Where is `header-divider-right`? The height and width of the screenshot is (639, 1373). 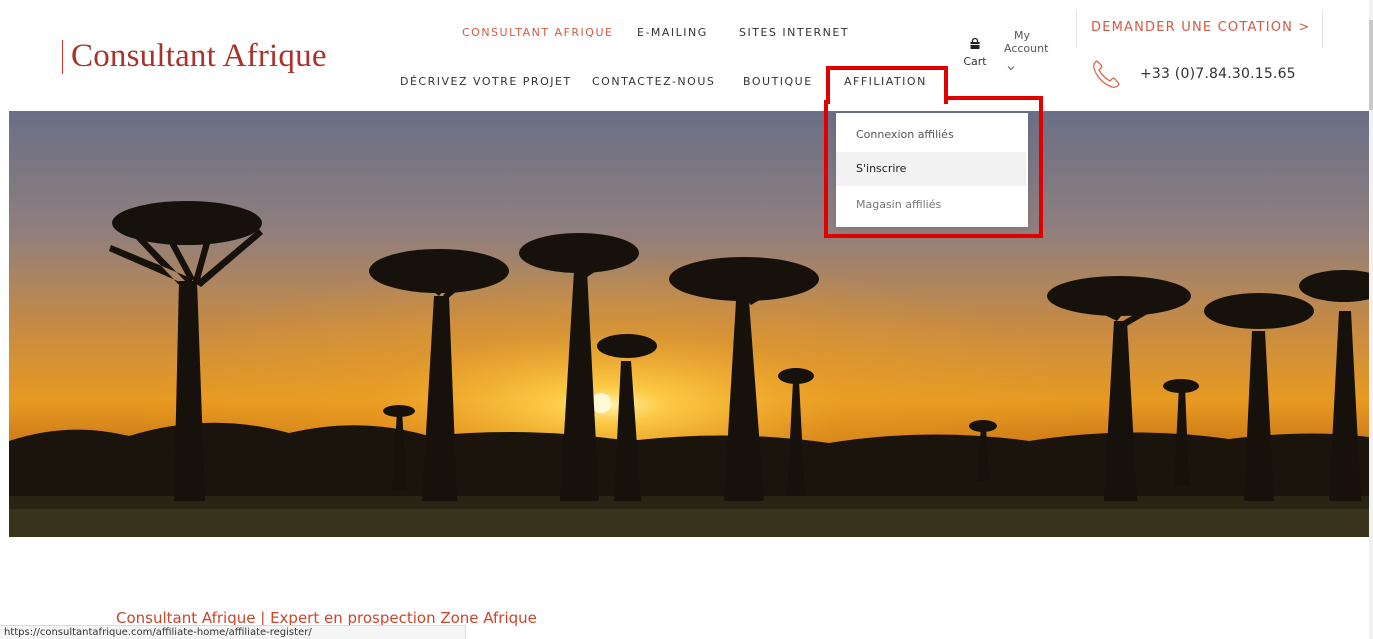
header-divider-right is located at coordinates (1322, 29).